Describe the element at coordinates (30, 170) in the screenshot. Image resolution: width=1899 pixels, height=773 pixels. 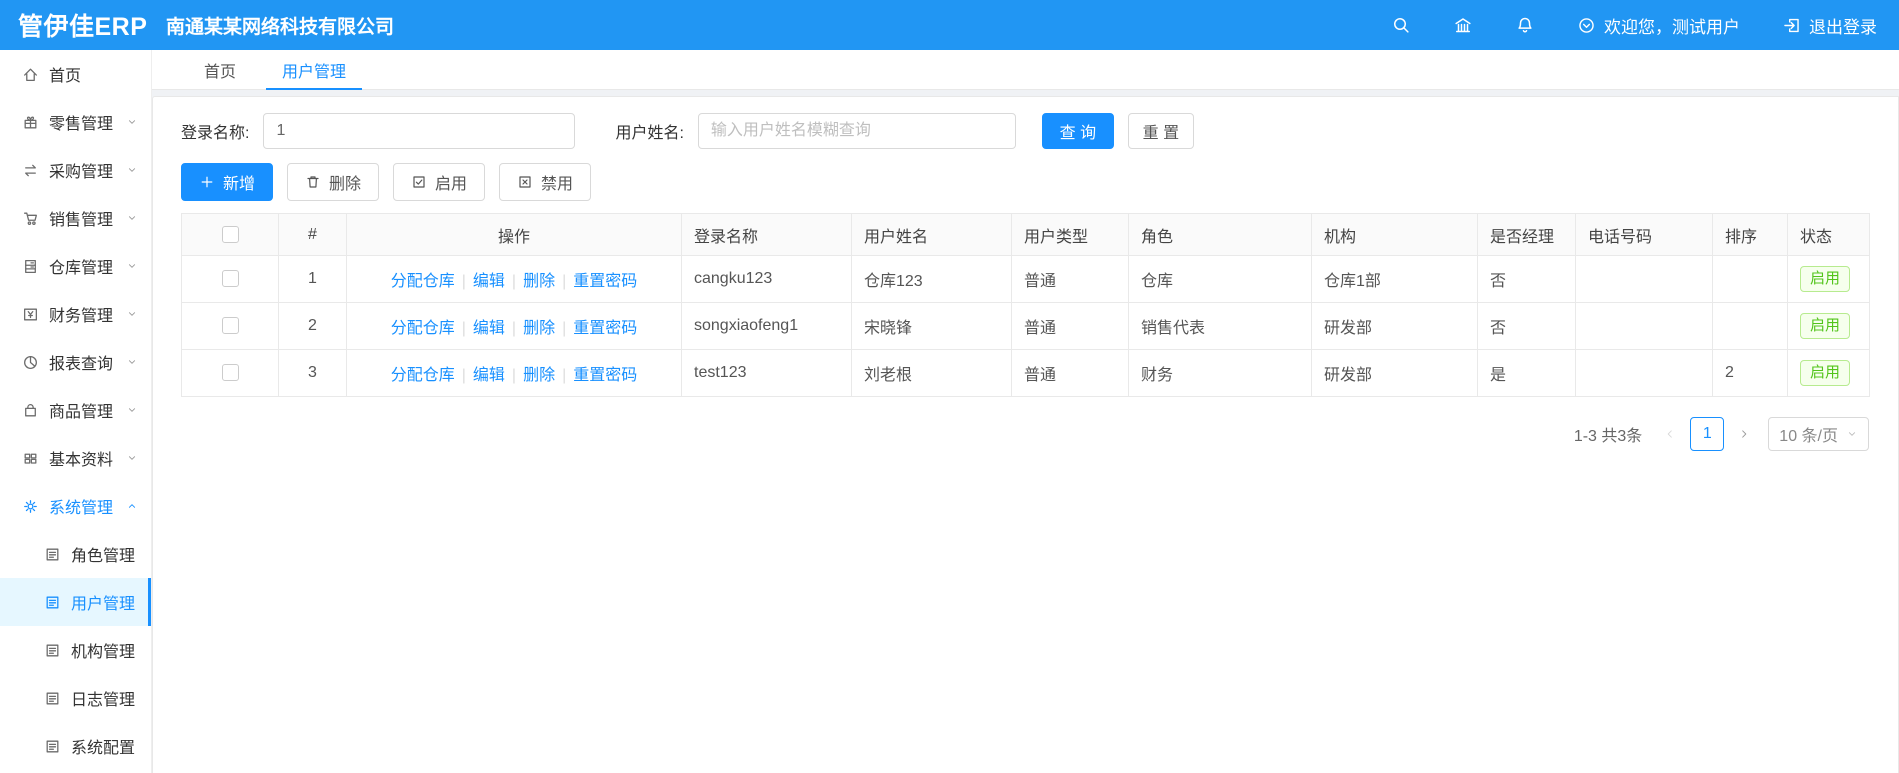
I see `purchase-icon` at that location.